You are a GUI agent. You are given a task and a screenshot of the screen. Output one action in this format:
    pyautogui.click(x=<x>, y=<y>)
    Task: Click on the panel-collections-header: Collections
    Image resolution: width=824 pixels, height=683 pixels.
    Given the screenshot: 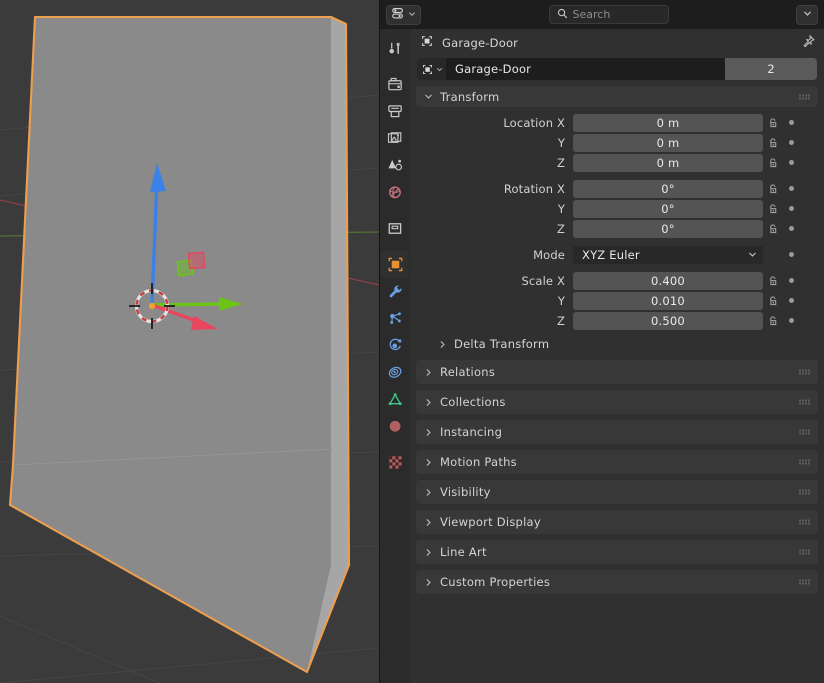 What is the action you would take?
    pyautogui.click(x=617, y=402)
    